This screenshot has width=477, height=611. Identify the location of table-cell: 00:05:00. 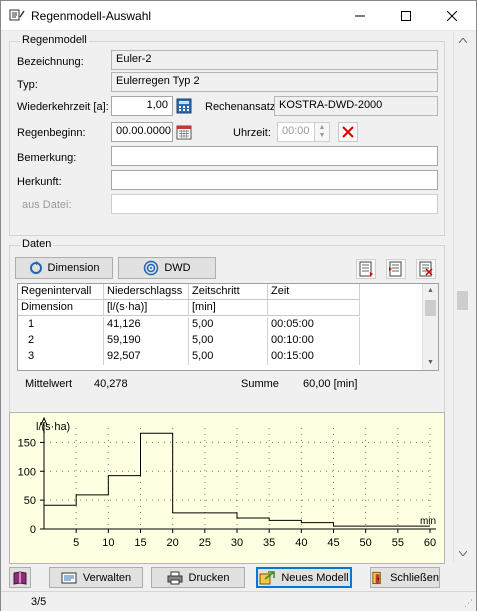
(314, 325).